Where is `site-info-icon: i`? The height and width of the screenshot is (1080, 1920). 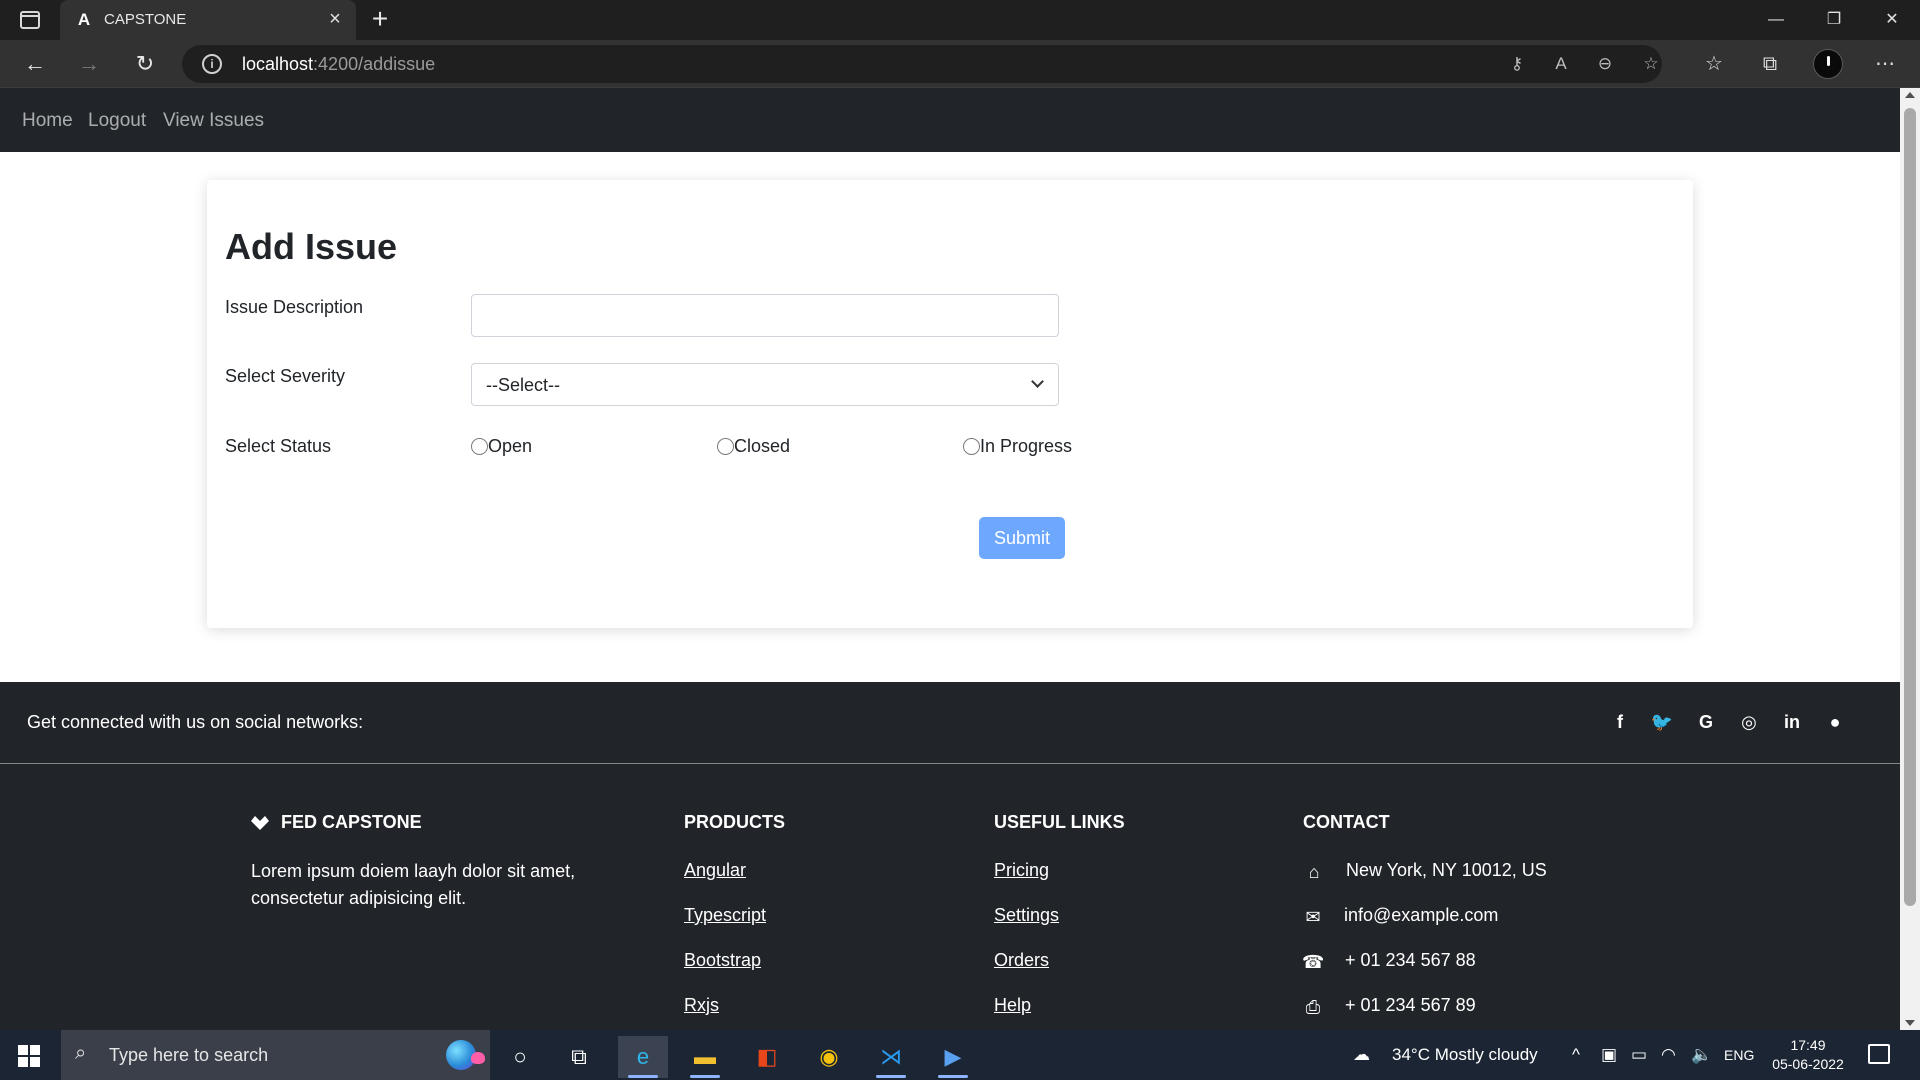 site-info-icon: i is located at coordinates (212, 64).